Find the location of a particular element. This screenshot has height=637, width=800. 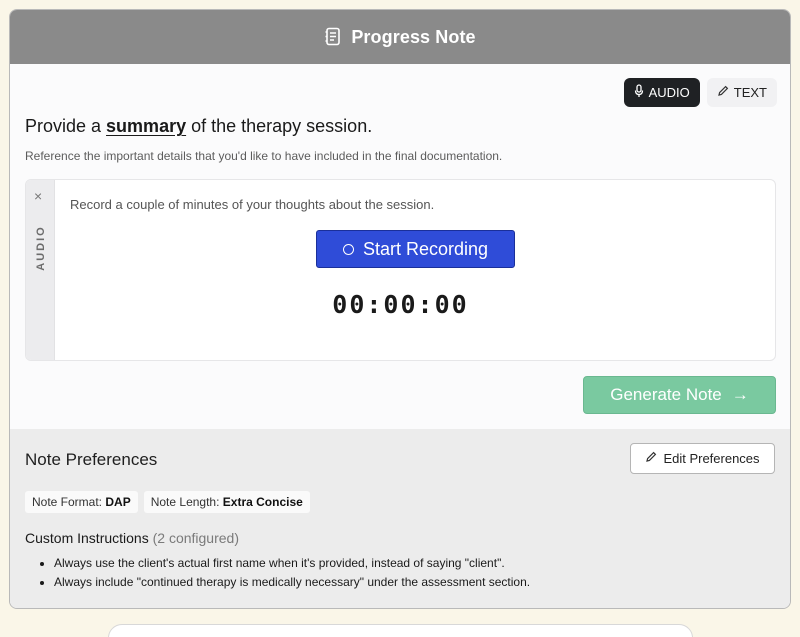

generate-note-button: Generate Note → is located at coordinates (679, 395).